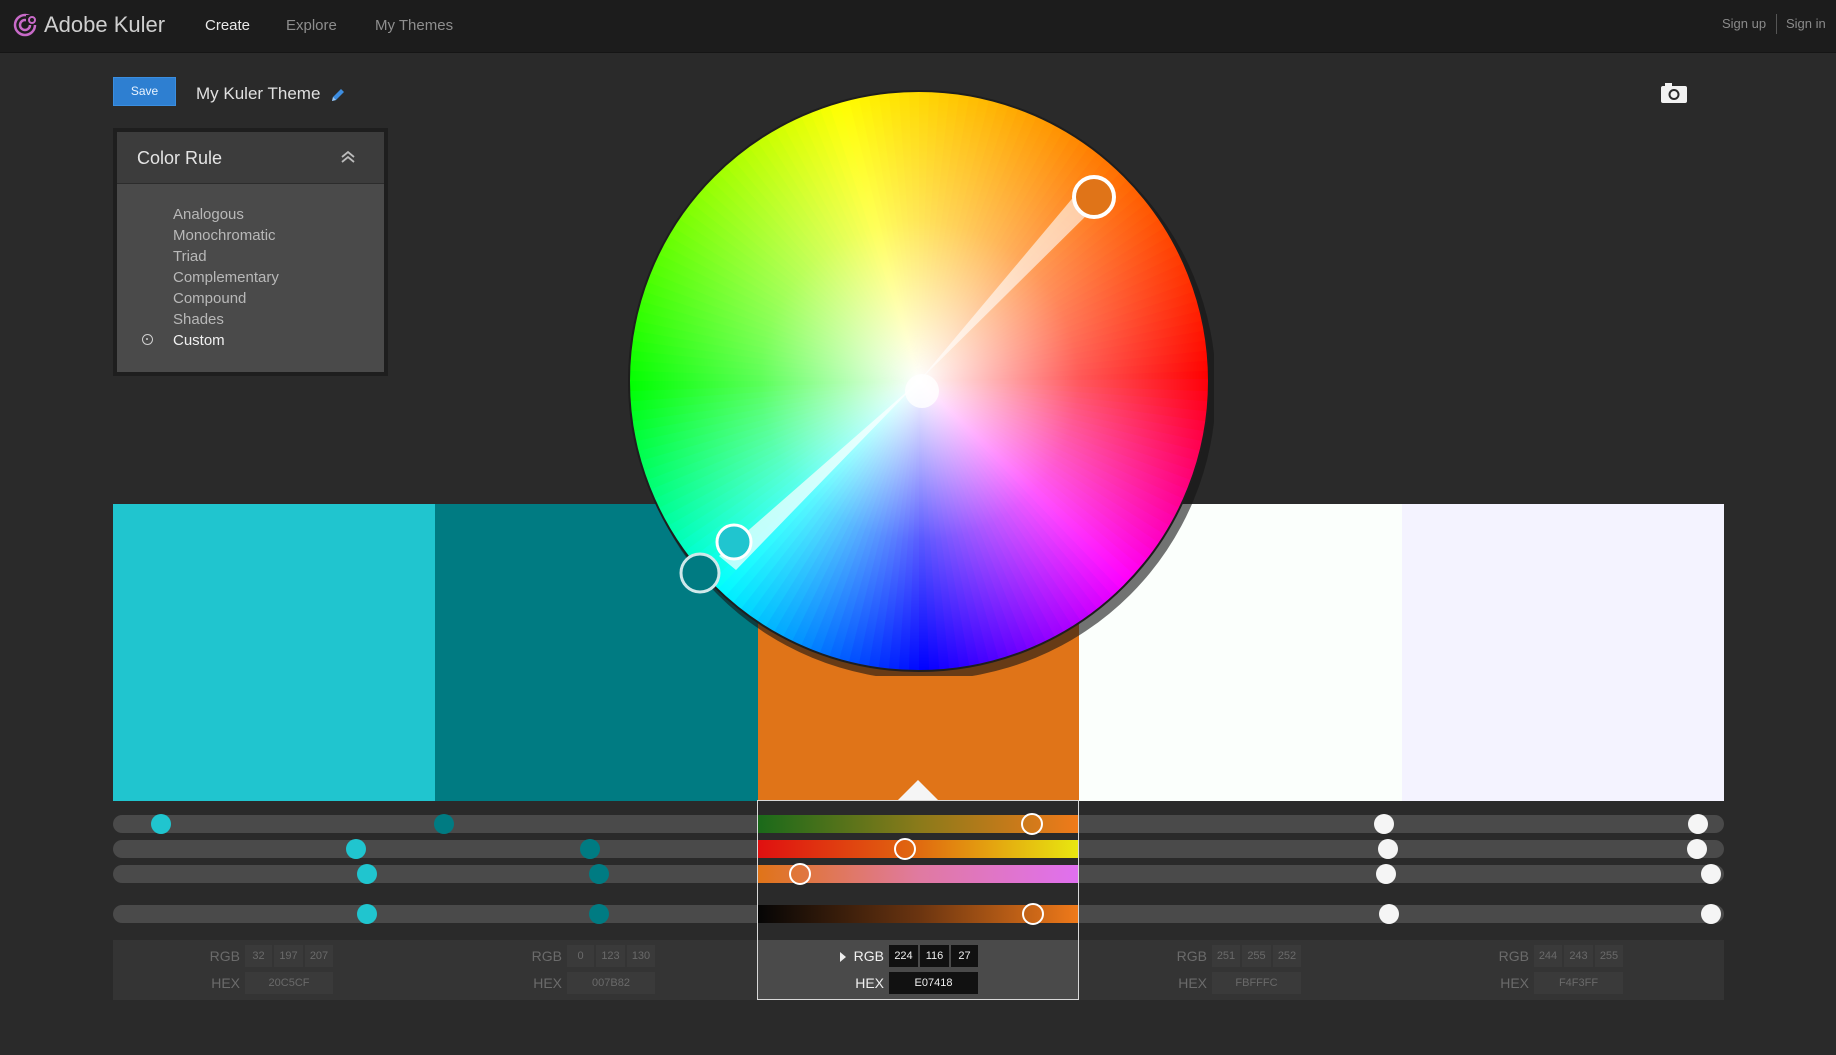  What do you see at coordinates (144, 91) in the screenshot?
I see `save-button: Save` at bounding box center [144, 91].